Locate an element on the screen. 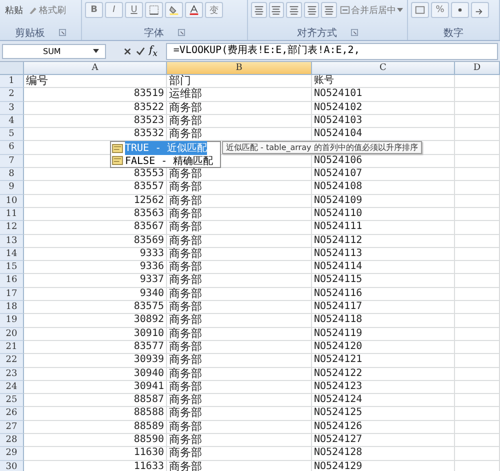 This screenshot has width=500, height=471. table-cell: NO524110 is located at coordinates (383, 215).